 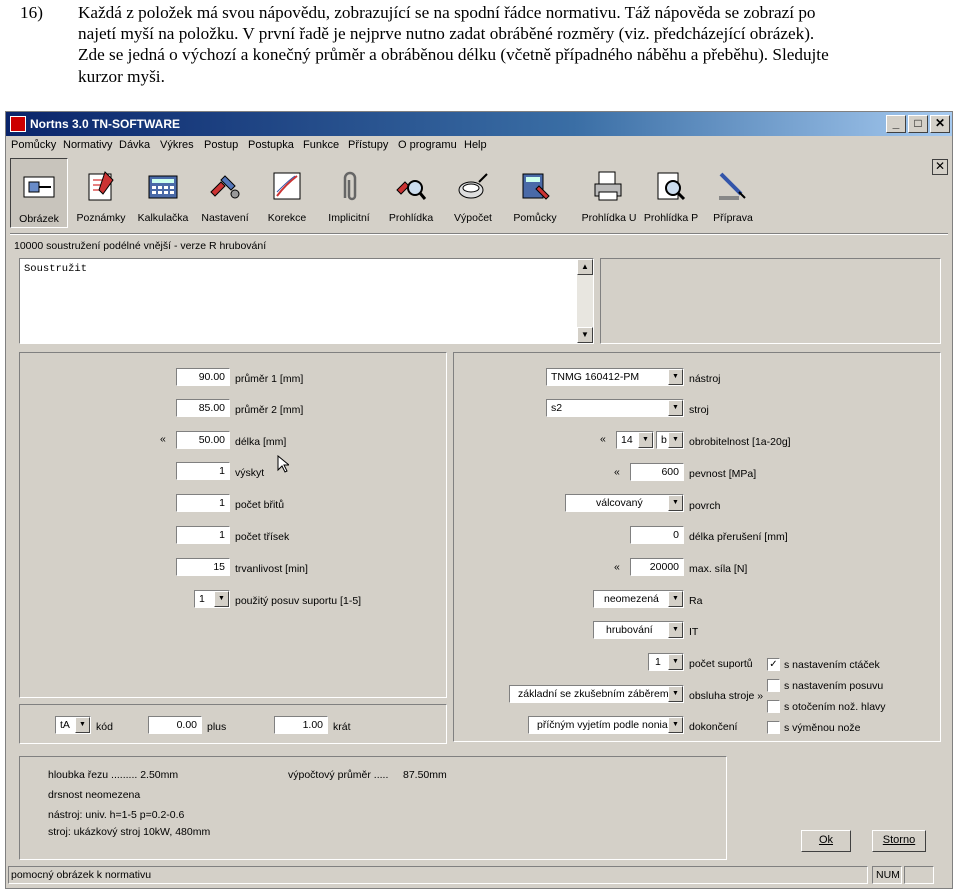 I want to click on note-memo: Soustružit ▲ ▼, so click(x=306, y=301).